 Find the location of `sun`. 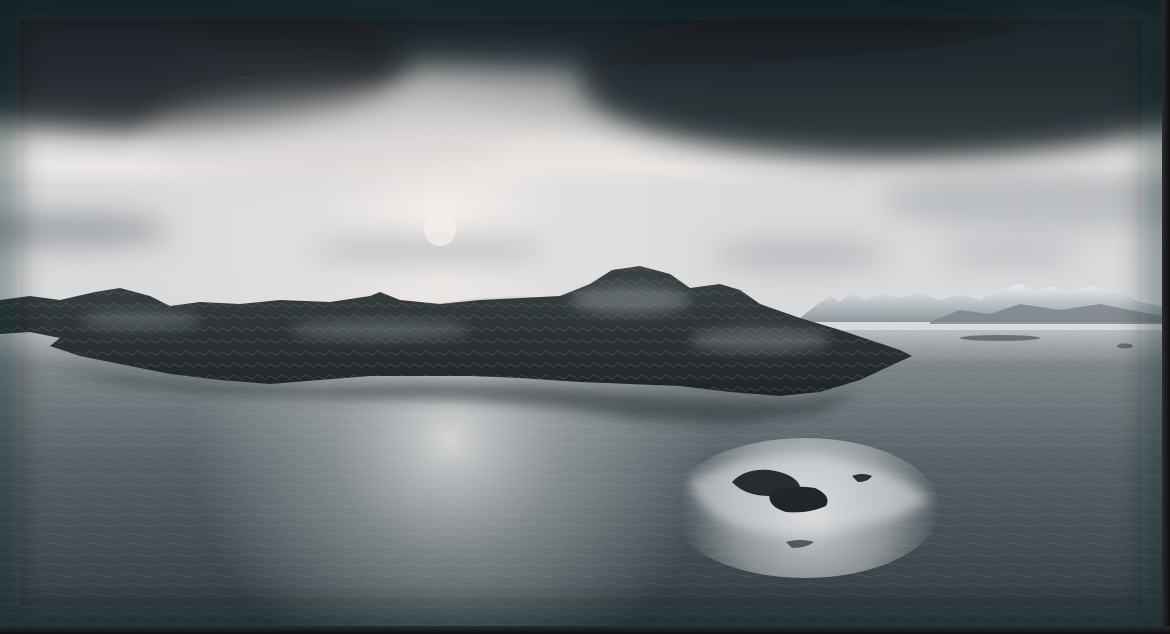

sun is located at coordinates (440, 230).